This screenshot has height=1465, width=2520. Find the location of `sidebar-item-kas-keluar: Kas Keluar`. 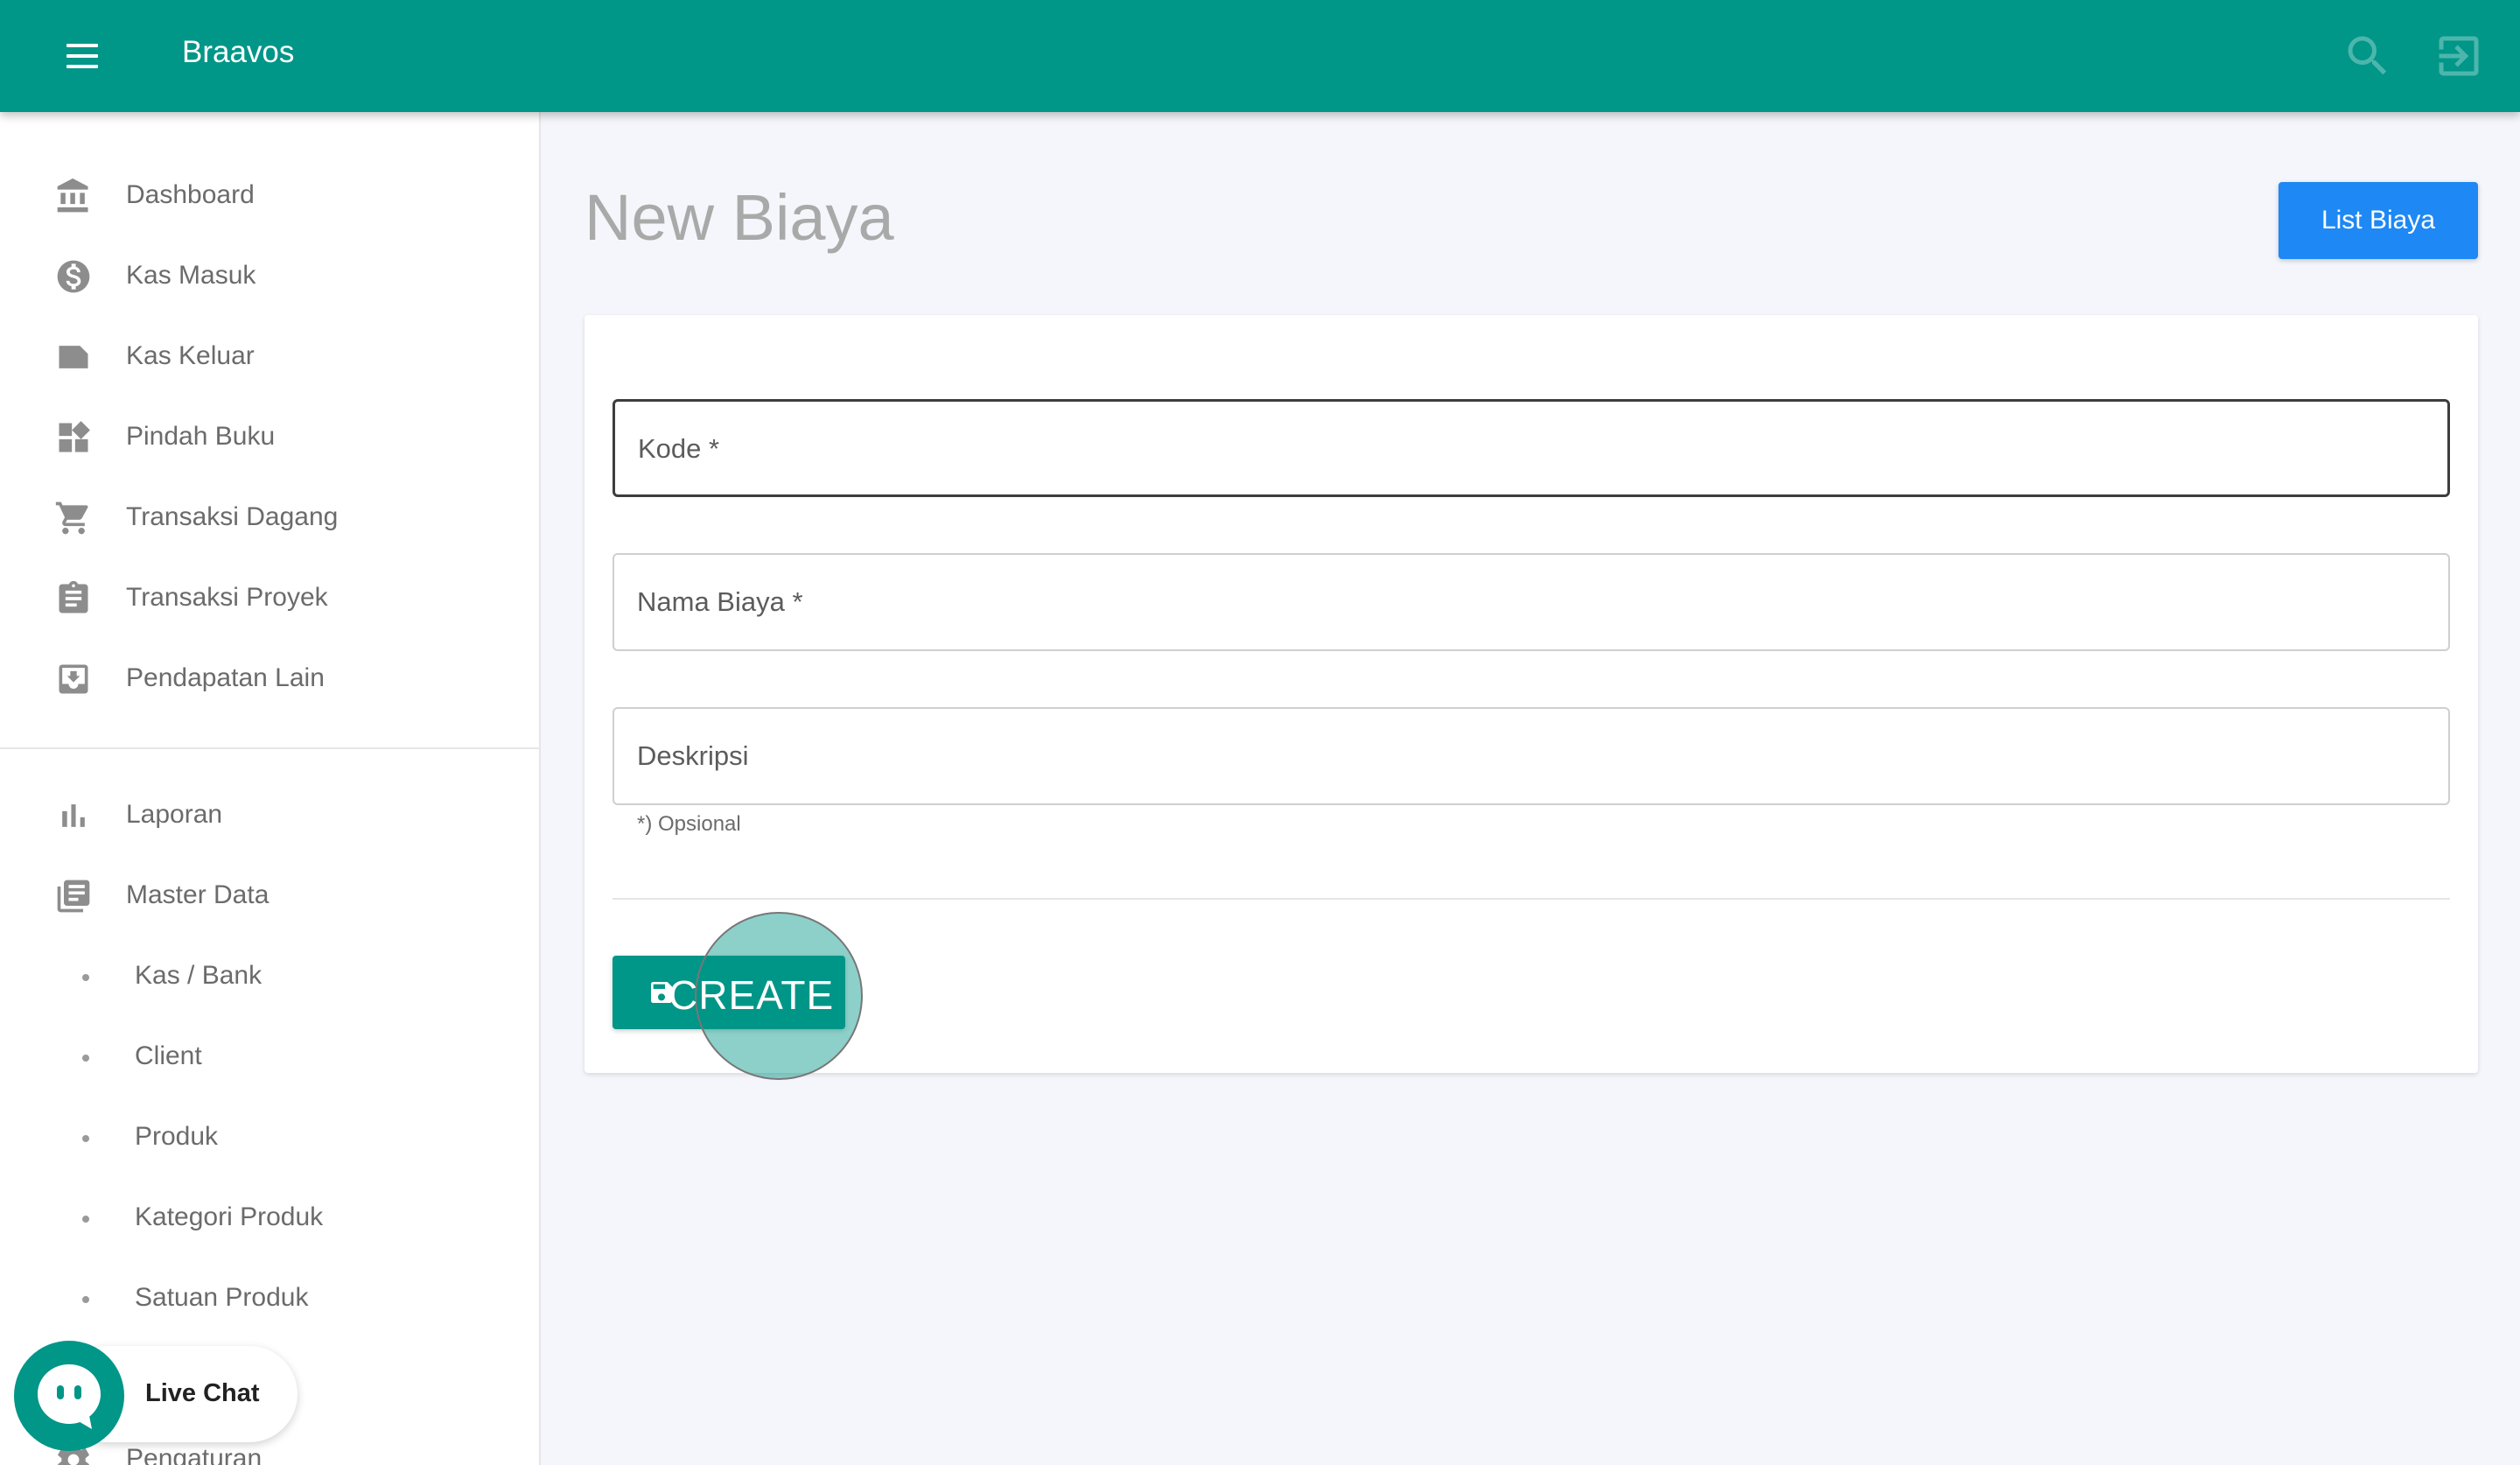

sidebar-item-kas-keluar: Kas Keluar is located at coordinates (269, 357).